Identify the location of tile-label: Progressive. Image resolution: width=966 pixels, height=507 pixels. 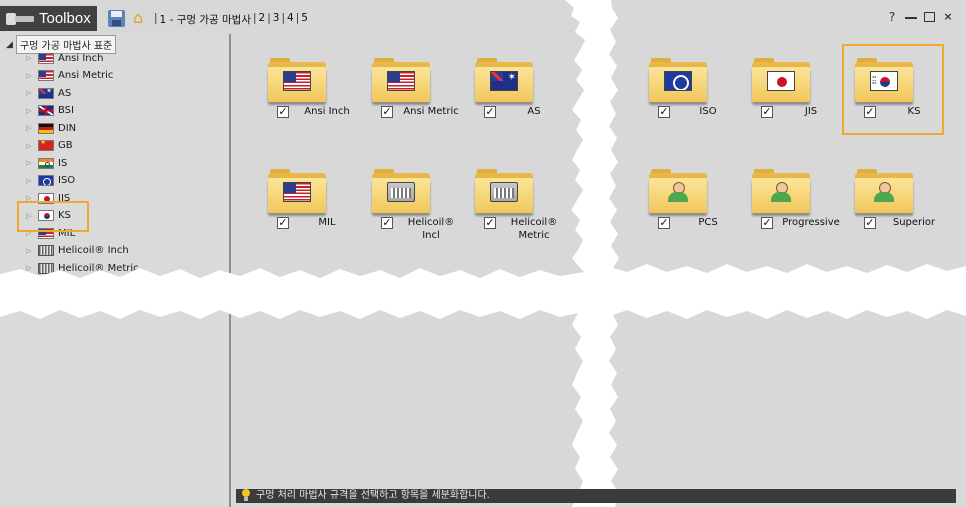
(811, 222).